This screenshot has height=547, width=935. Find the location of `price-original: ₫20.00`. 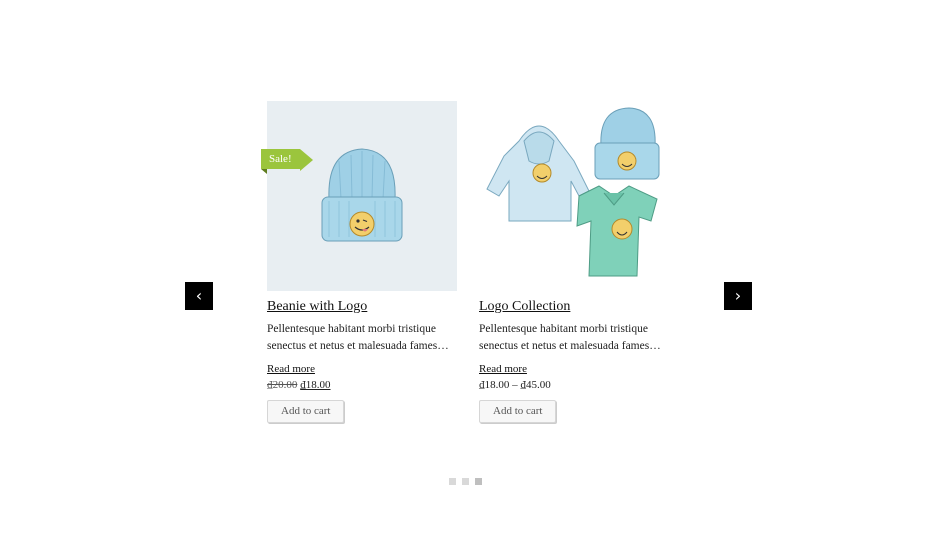

price-original: ₫20.00 is located at coordinates (282, 385).